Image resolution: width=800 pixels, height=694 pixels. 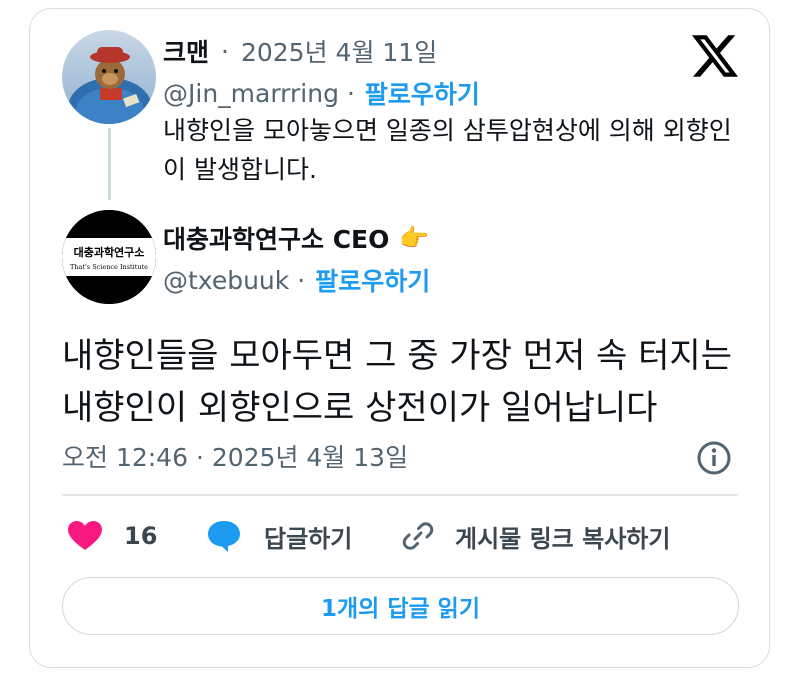 What do you see at coordinates (715, 56) in the screenshot?
I see `x-logo-icon` at bounding box center [715, 56].